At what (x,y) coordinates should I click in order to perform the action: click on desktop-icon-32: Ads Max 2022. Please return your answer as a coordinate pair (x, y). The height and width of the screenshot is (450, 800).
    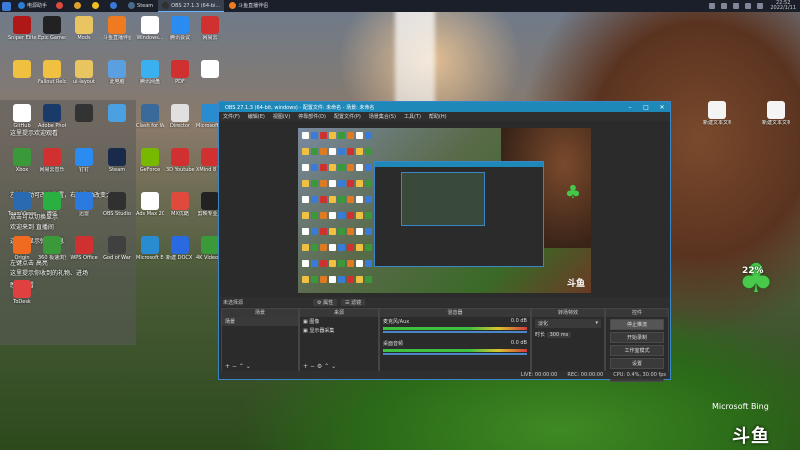
    Looking at the image, I should click on (150, 204).